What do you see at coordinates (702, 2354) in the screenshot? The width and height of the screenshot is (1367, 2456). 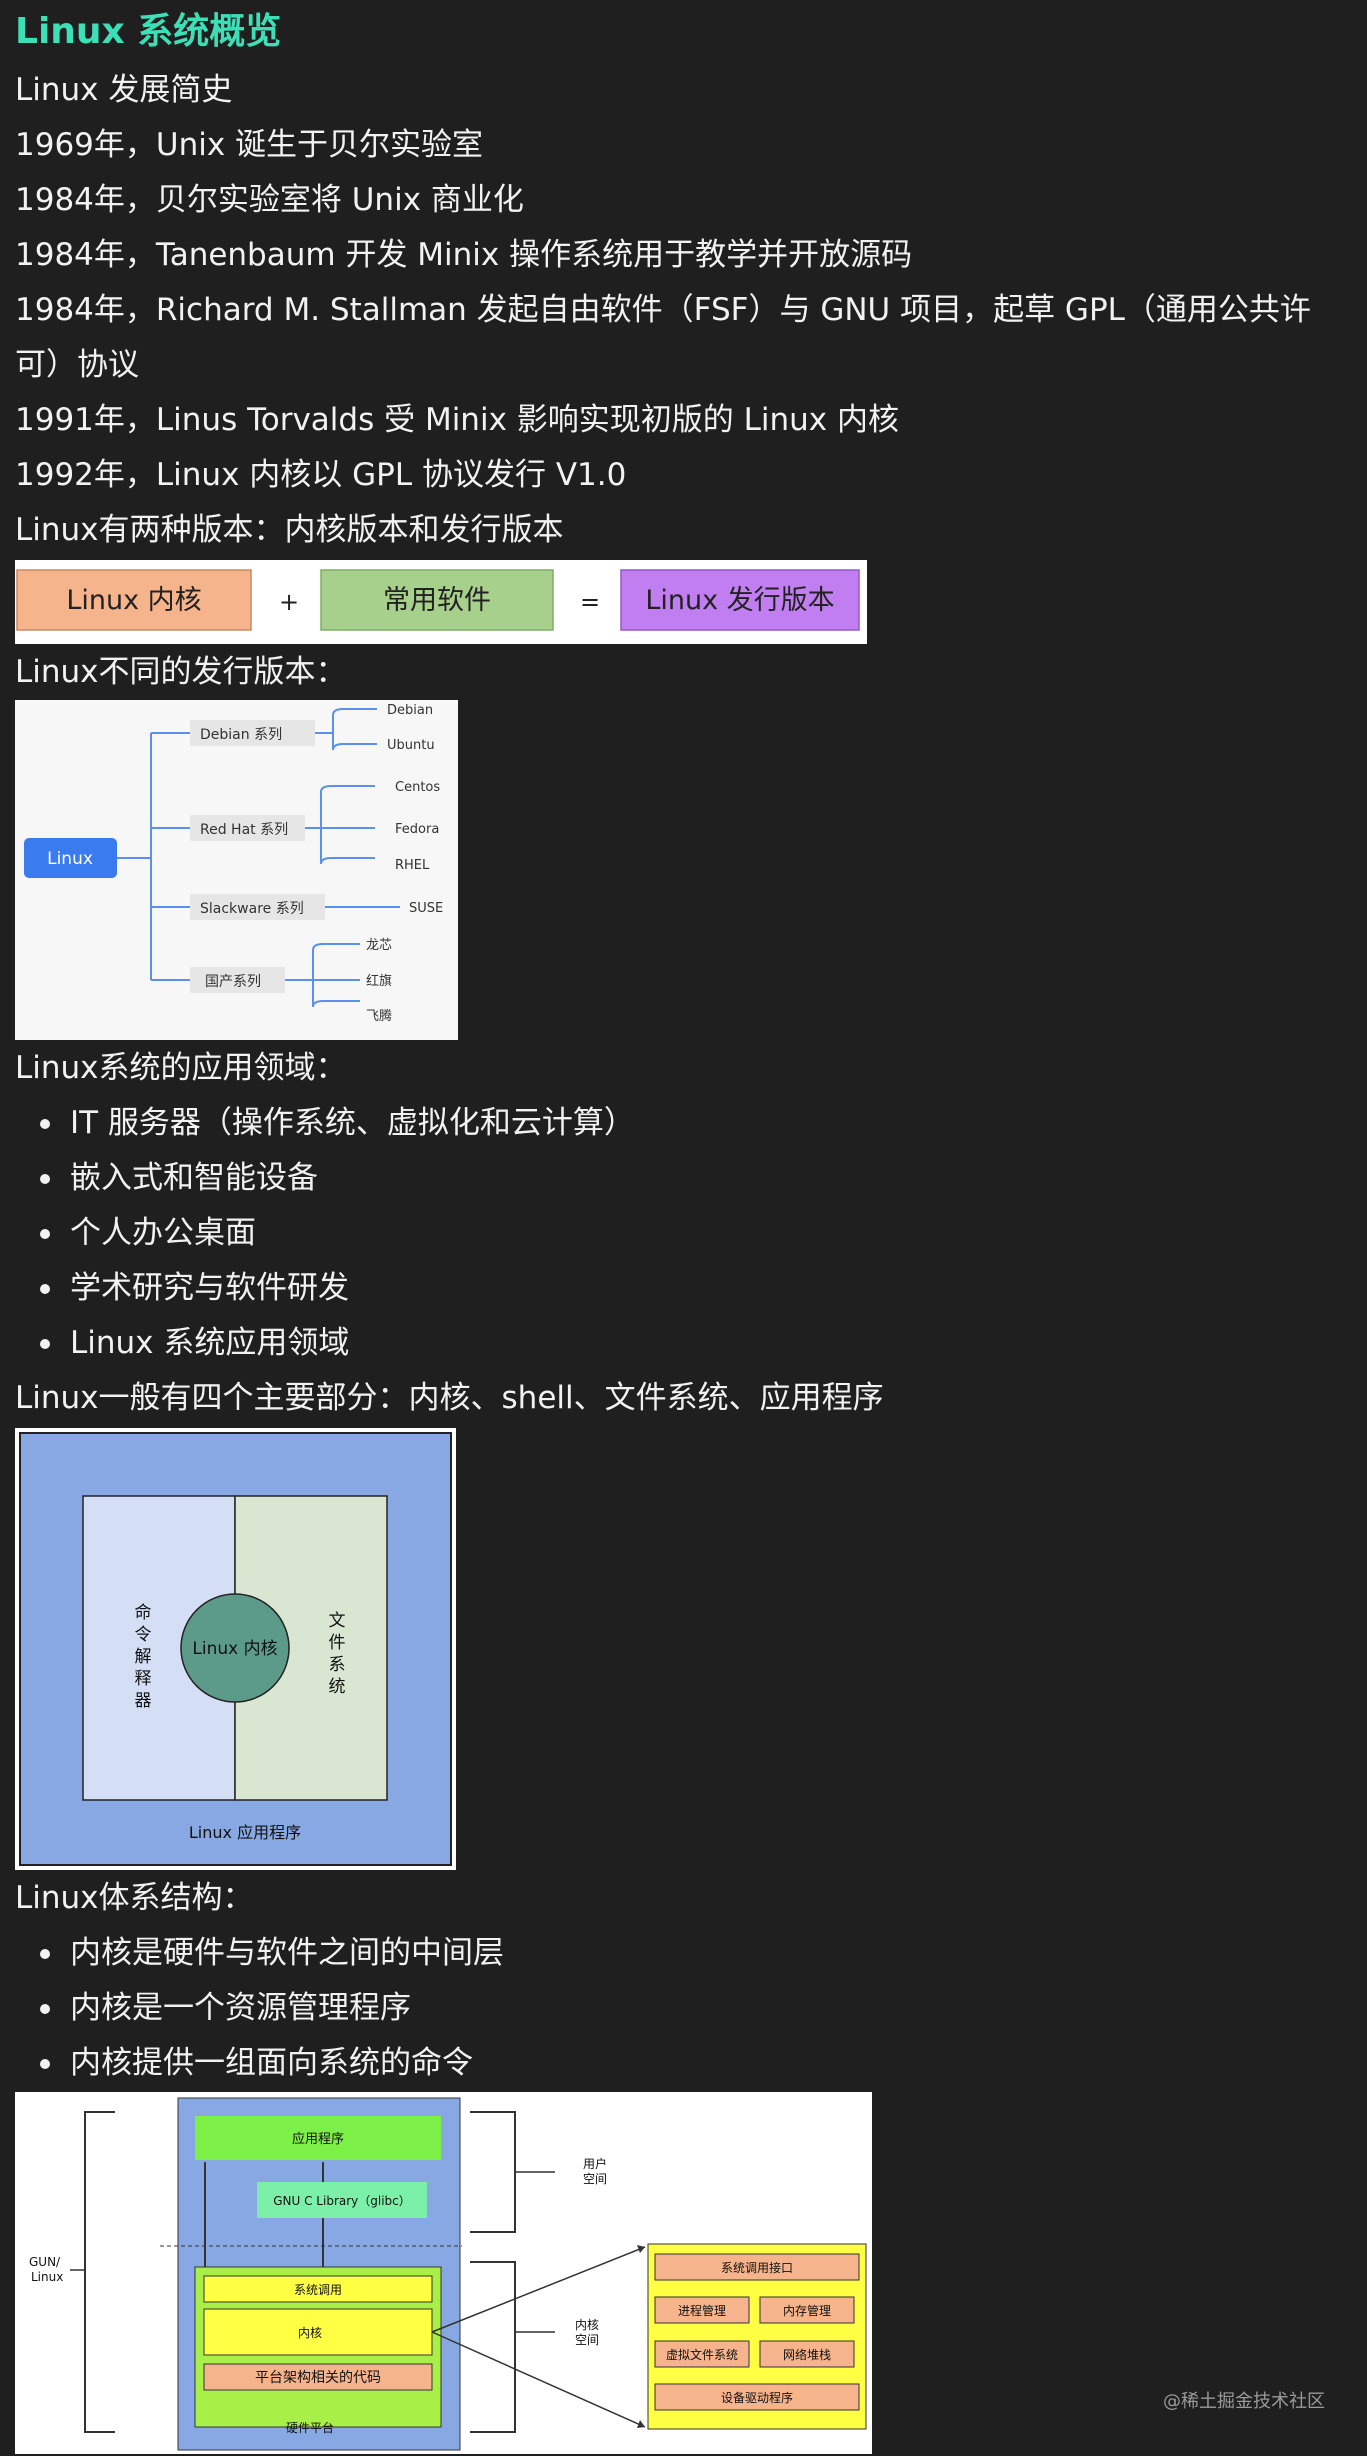 I see `vfs-label: 虚拟文件系统` at bounding box center [702, 2354].